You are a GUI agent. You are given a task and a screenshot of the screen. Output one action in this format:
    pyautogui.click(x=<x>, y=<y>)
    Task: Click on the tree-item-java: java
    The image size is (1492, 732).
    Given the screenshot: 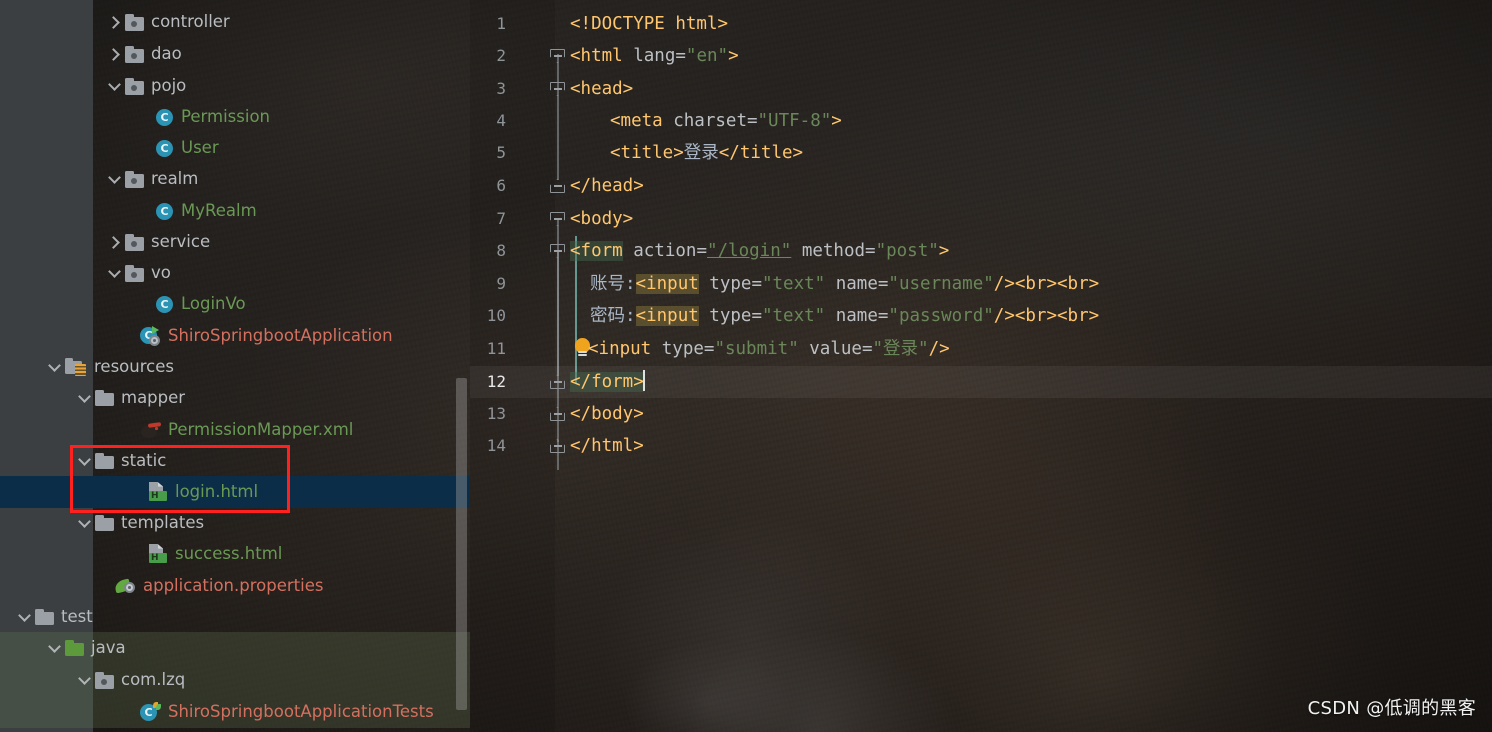 What is the action you would take?
    pyautogui.click(x=235, y=648)
    